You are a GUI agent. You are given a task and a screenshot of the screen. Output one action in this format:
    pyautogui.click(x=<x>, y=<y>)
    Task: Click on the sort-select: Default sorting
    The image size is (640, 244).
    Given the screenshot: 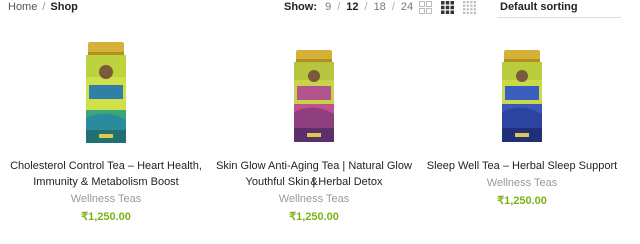 What is the action you would take?
    pyautogui.click(x=559, y=9)
    